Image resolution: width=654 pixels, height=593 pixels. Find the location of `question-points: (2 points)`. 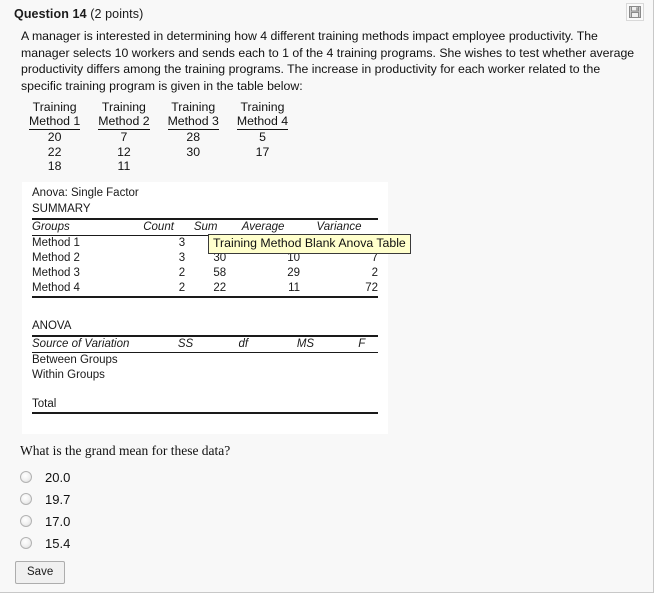

question-points: (2 points) is located at coordinates (117, 14).